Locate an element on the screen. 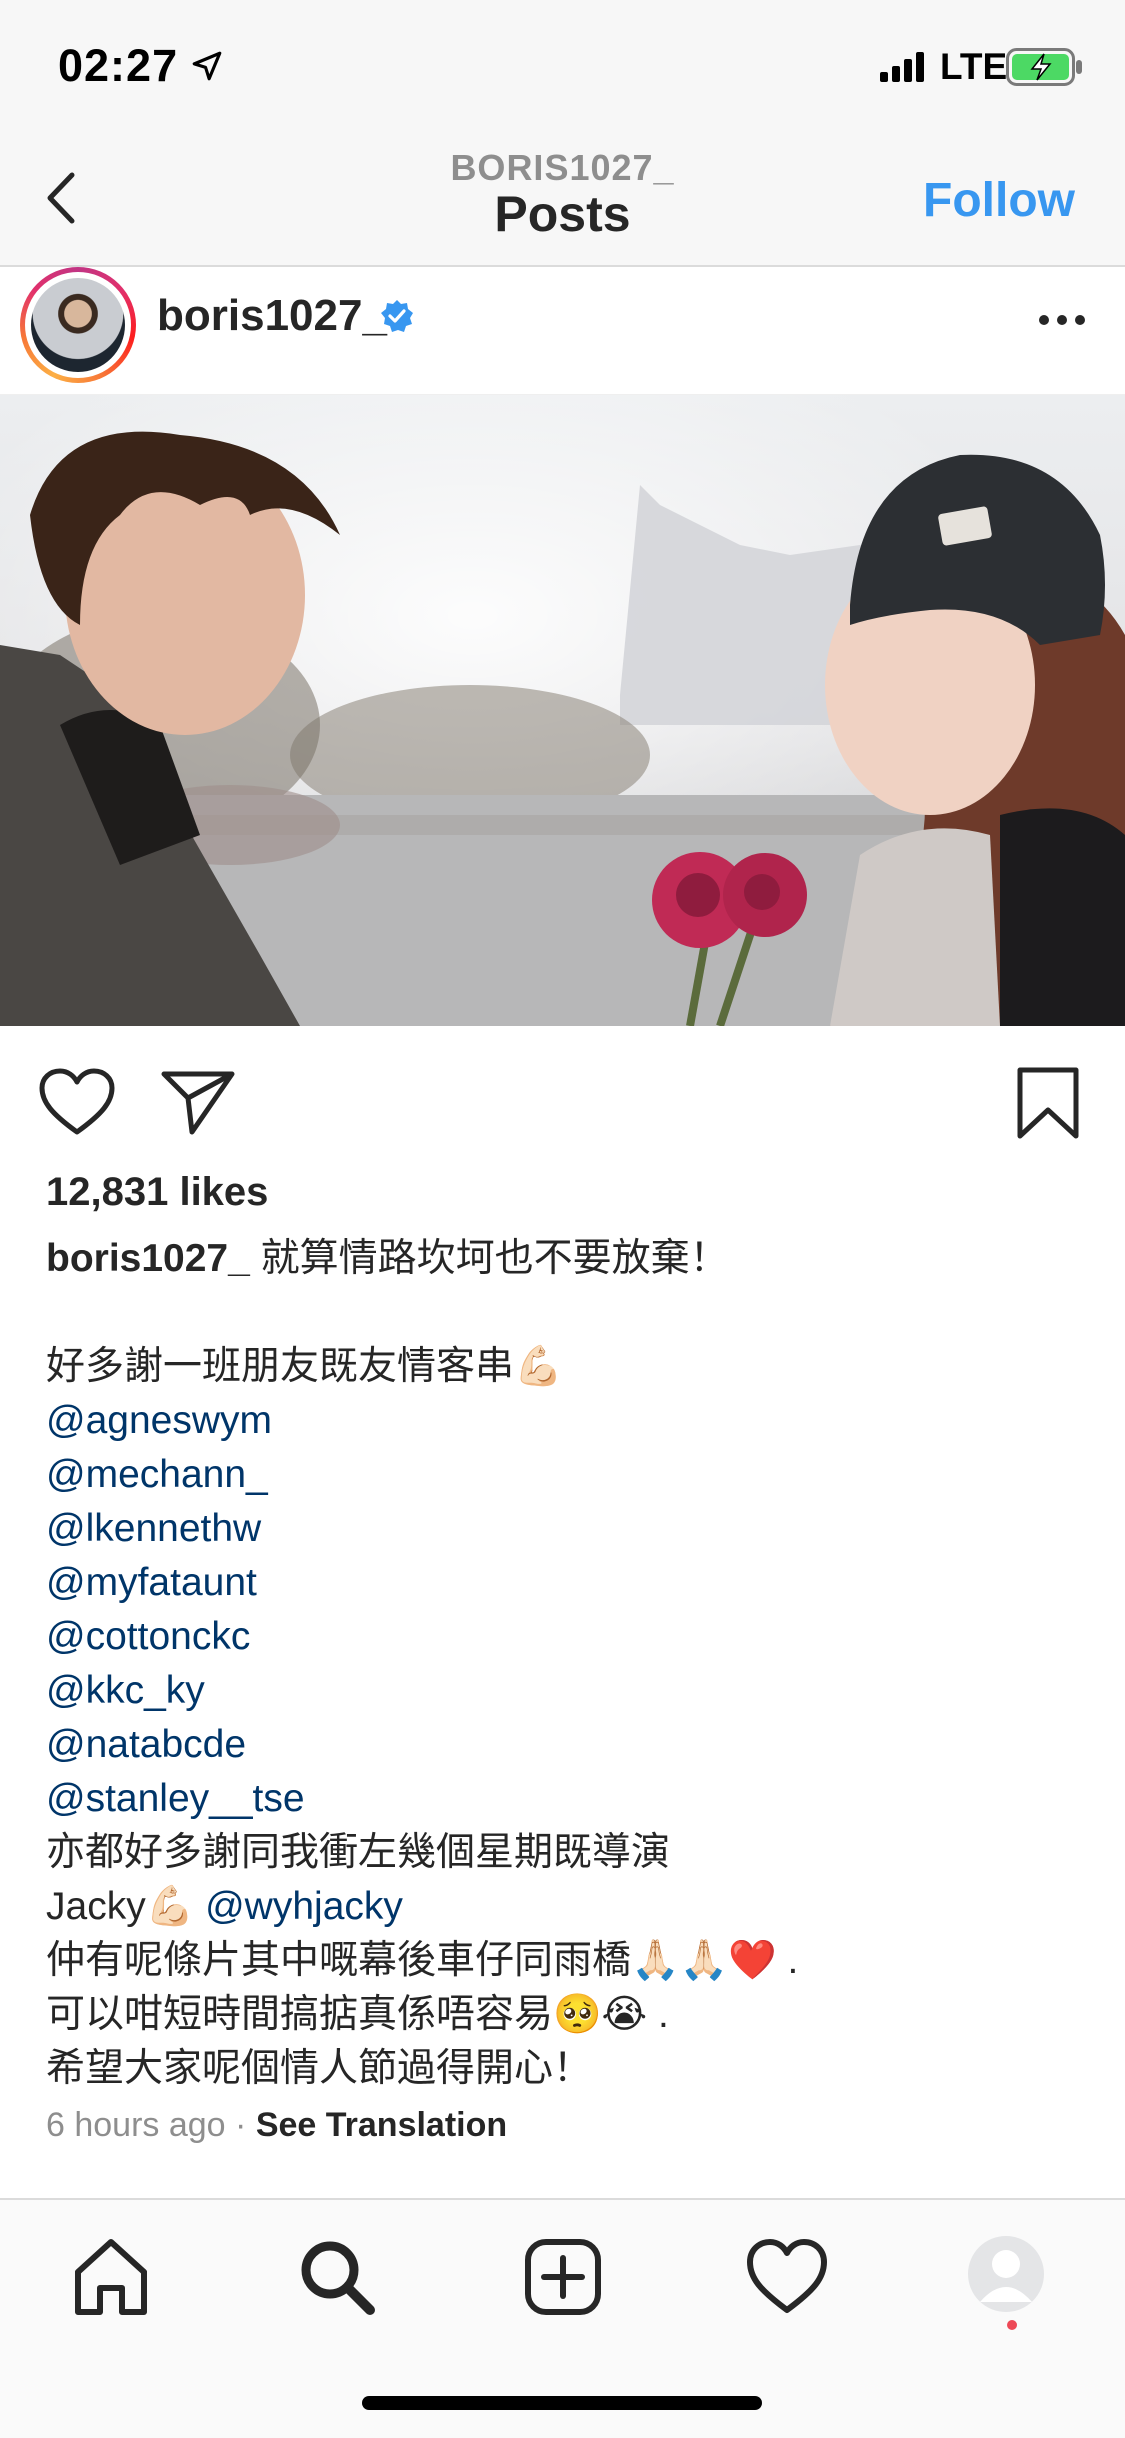  story-ring is located at coordinates (78, 325).